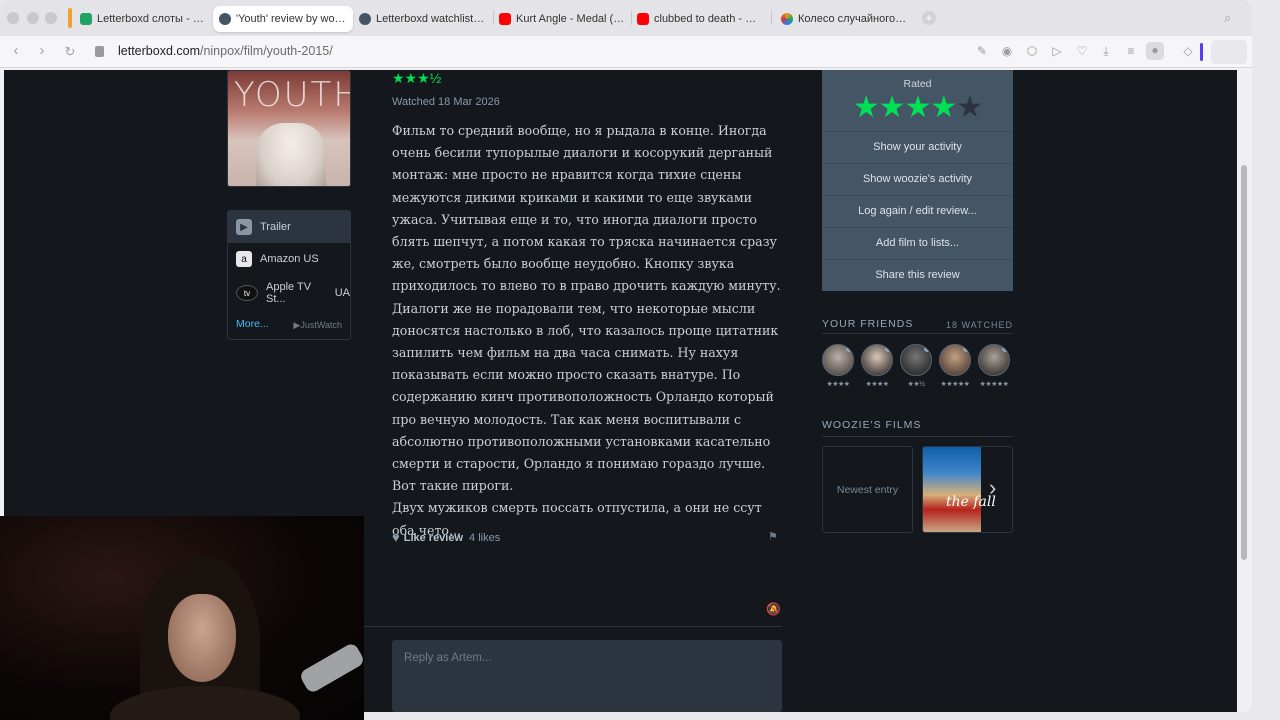  I want to click on film-poster: YOUTH, so click(289, 128).